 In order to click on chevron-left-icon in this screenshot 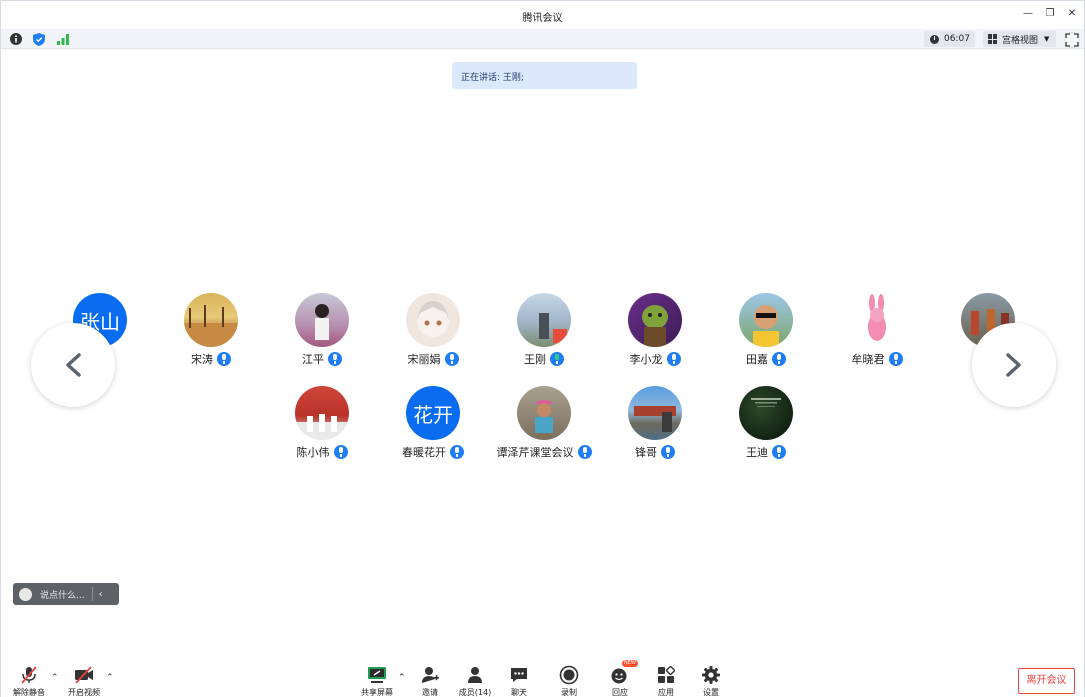, I will do `click(73, 365)`.